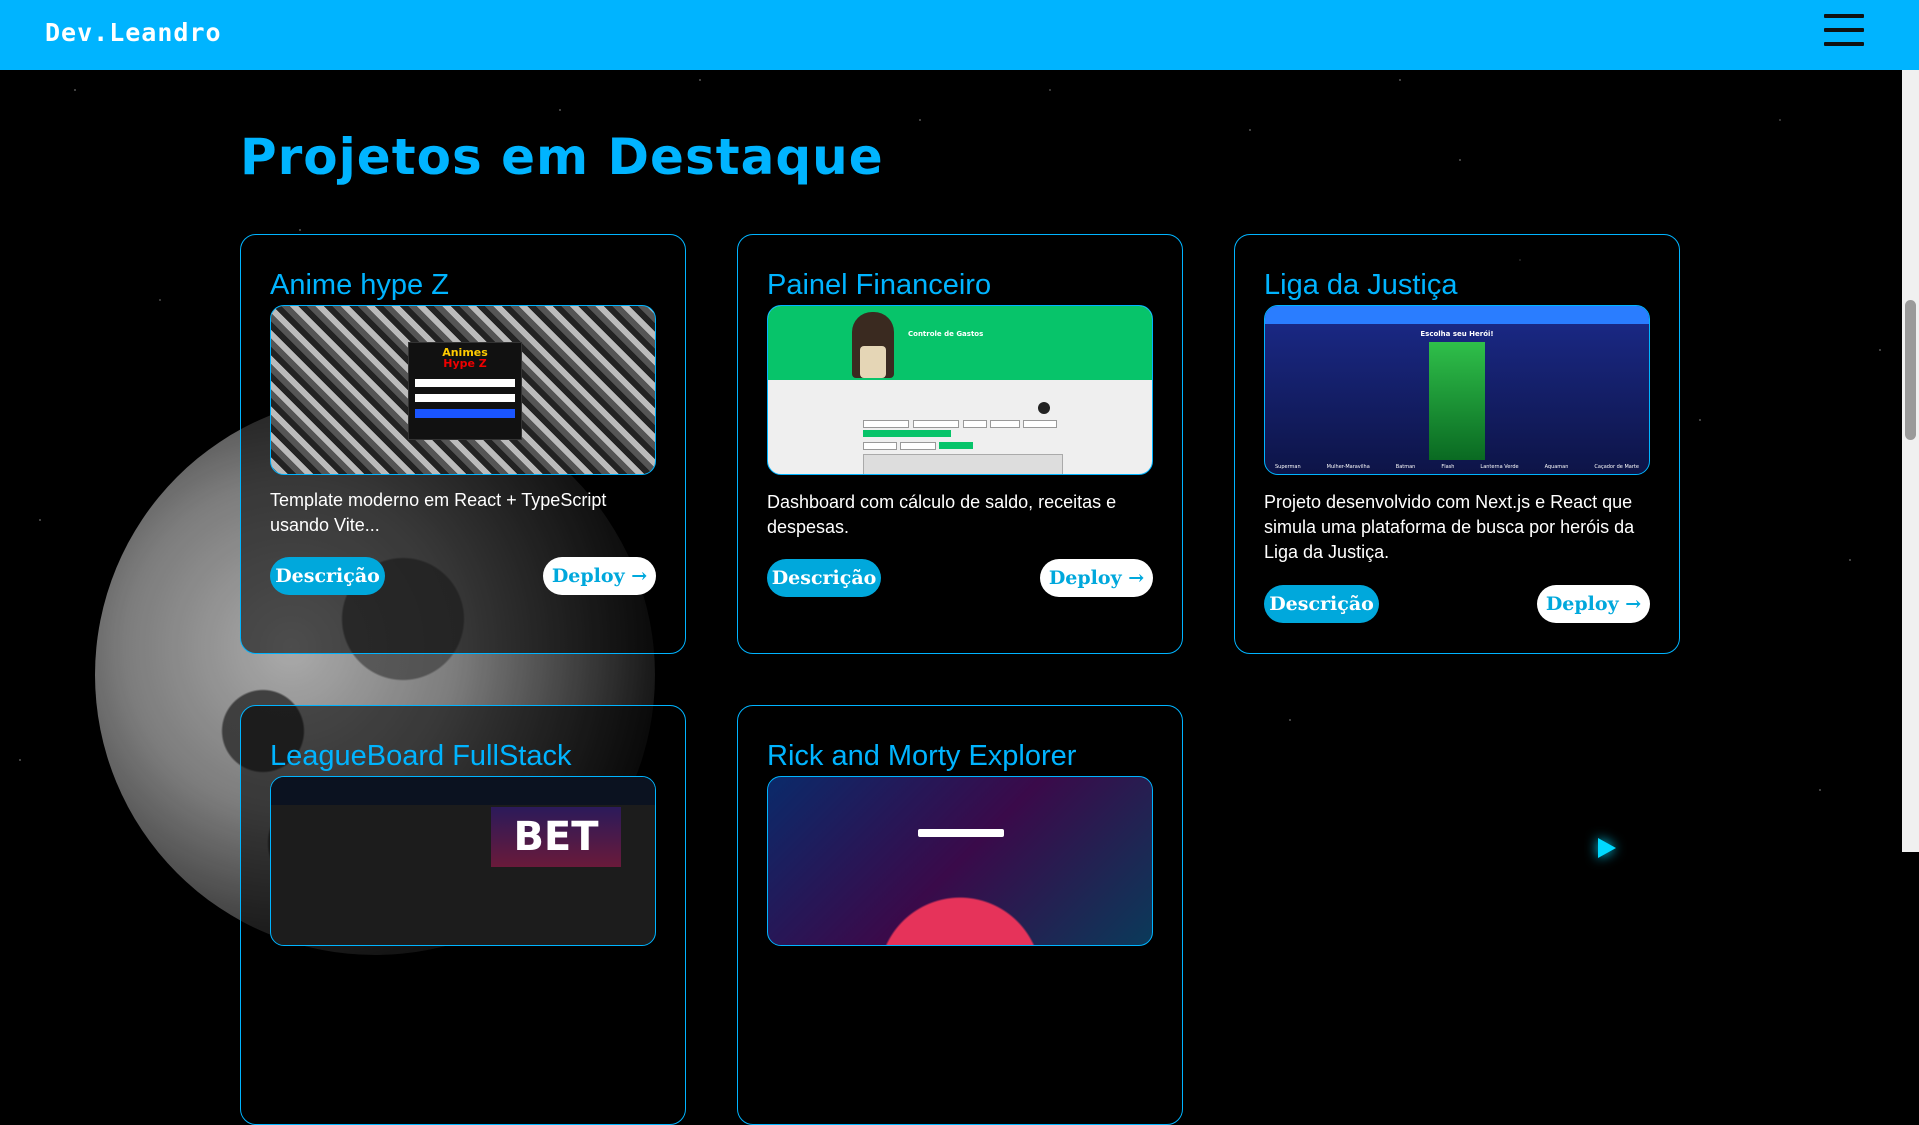 The height and width of the screenshot is (1125, 1919). What do you see at coordinates (359, 285) in the screenshot?
I see `project-title: Anime hype Z` at bounding box center [359, 285].